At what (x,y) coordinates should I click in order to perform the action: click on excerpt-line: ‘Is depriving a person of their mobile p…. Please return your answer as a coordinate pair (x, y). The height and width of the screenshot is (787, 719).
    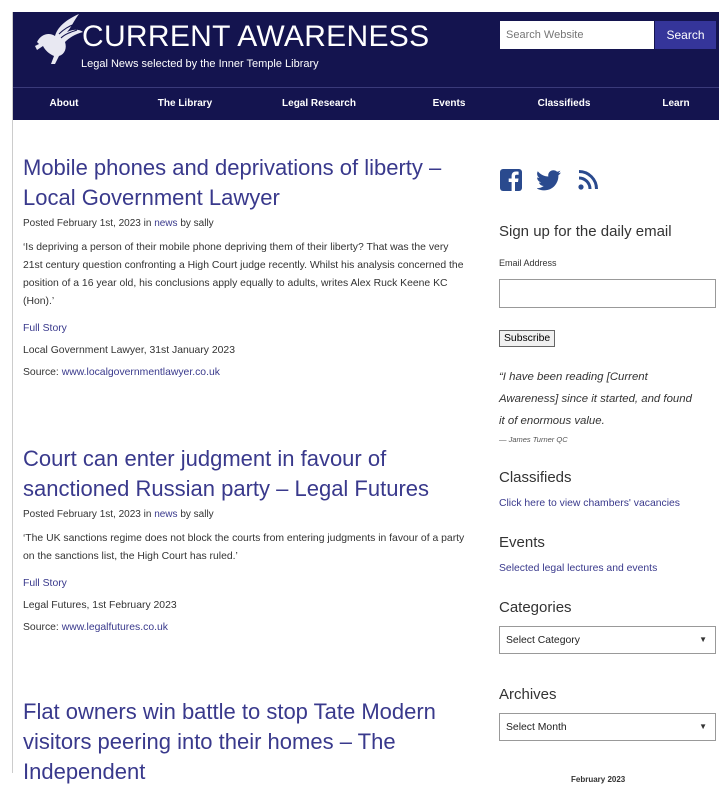
    Looking at the image, I should click on (236, 247).